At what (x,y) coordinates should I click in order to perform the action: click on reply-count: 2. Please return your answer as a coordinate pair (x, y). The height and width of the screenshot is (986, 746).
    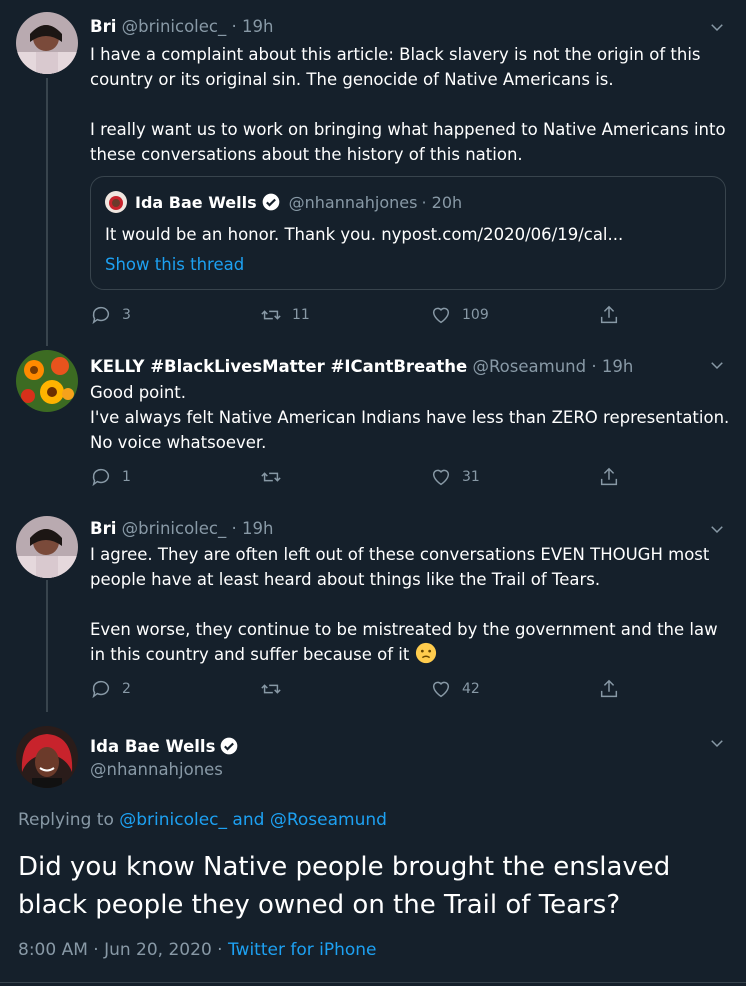
    Looking at the image, I should click on (126, 689).